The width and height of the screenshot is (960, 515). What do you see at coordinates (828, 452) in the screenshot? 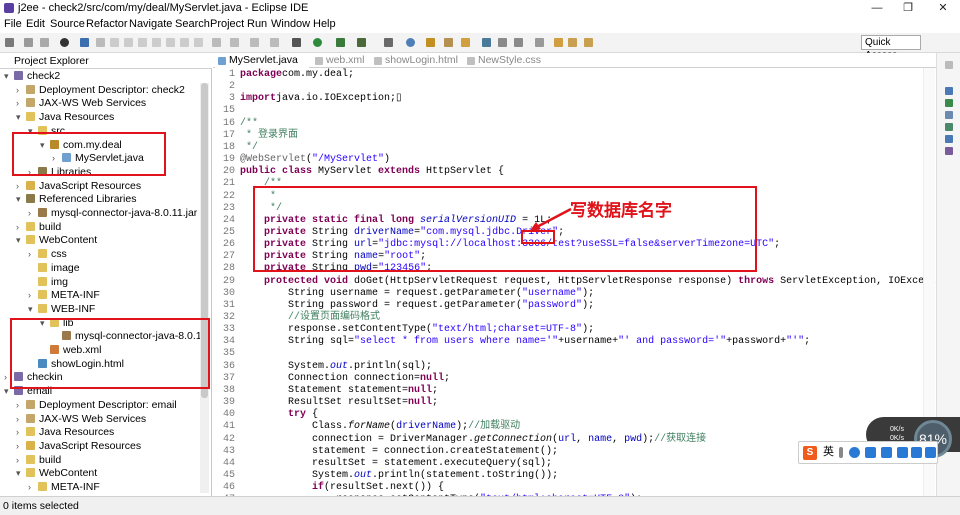
I see `ime-language-toggle: 英` at bounding box center [828, 452].